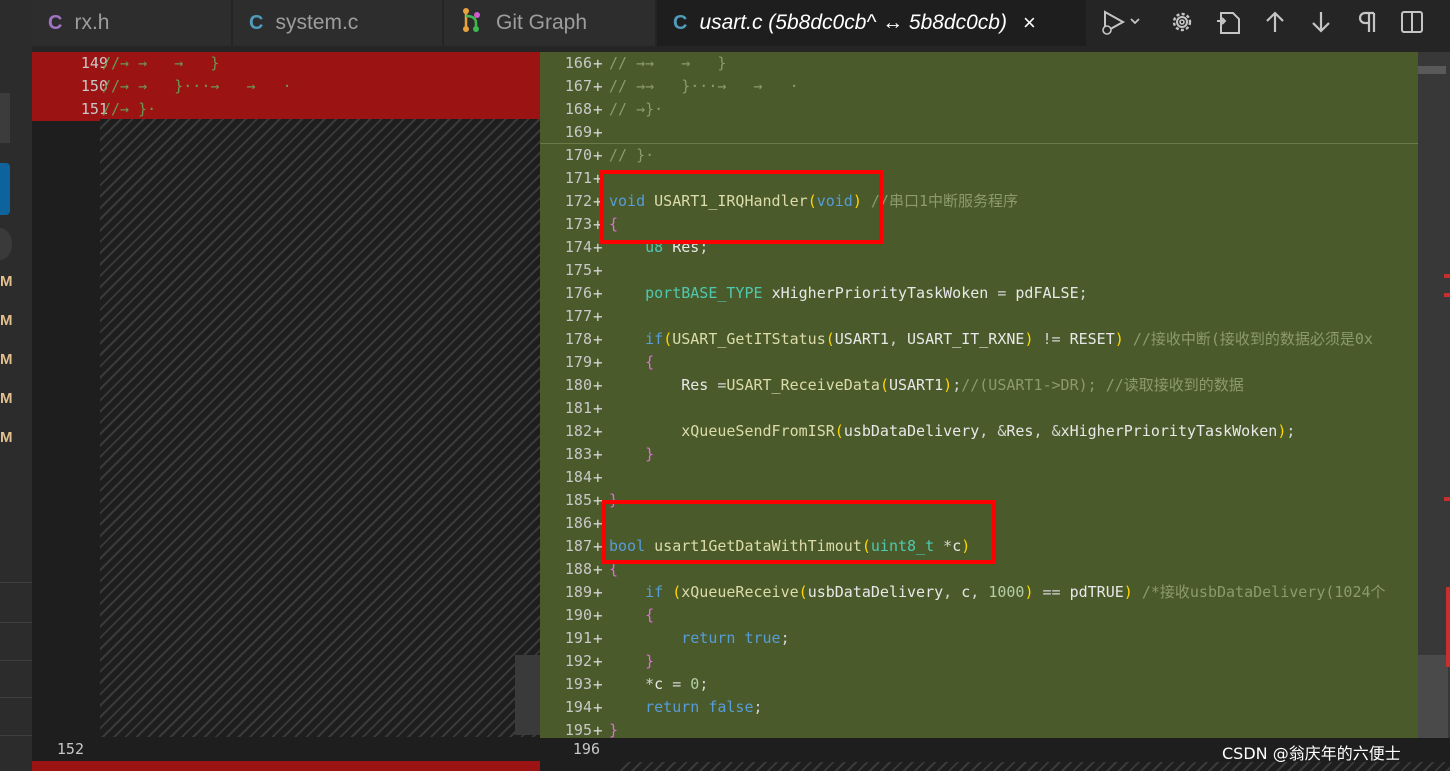 The height and width of the screenshot is (771, 1450). I want to click on activity-bar: M M M M M, so click(16, 385).